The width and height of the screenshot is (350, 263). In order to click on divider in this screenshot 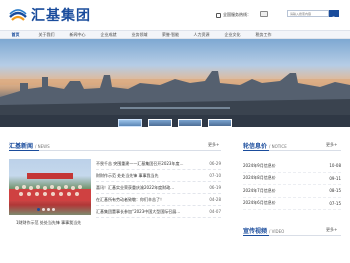, I will do `click(115, 150)`.